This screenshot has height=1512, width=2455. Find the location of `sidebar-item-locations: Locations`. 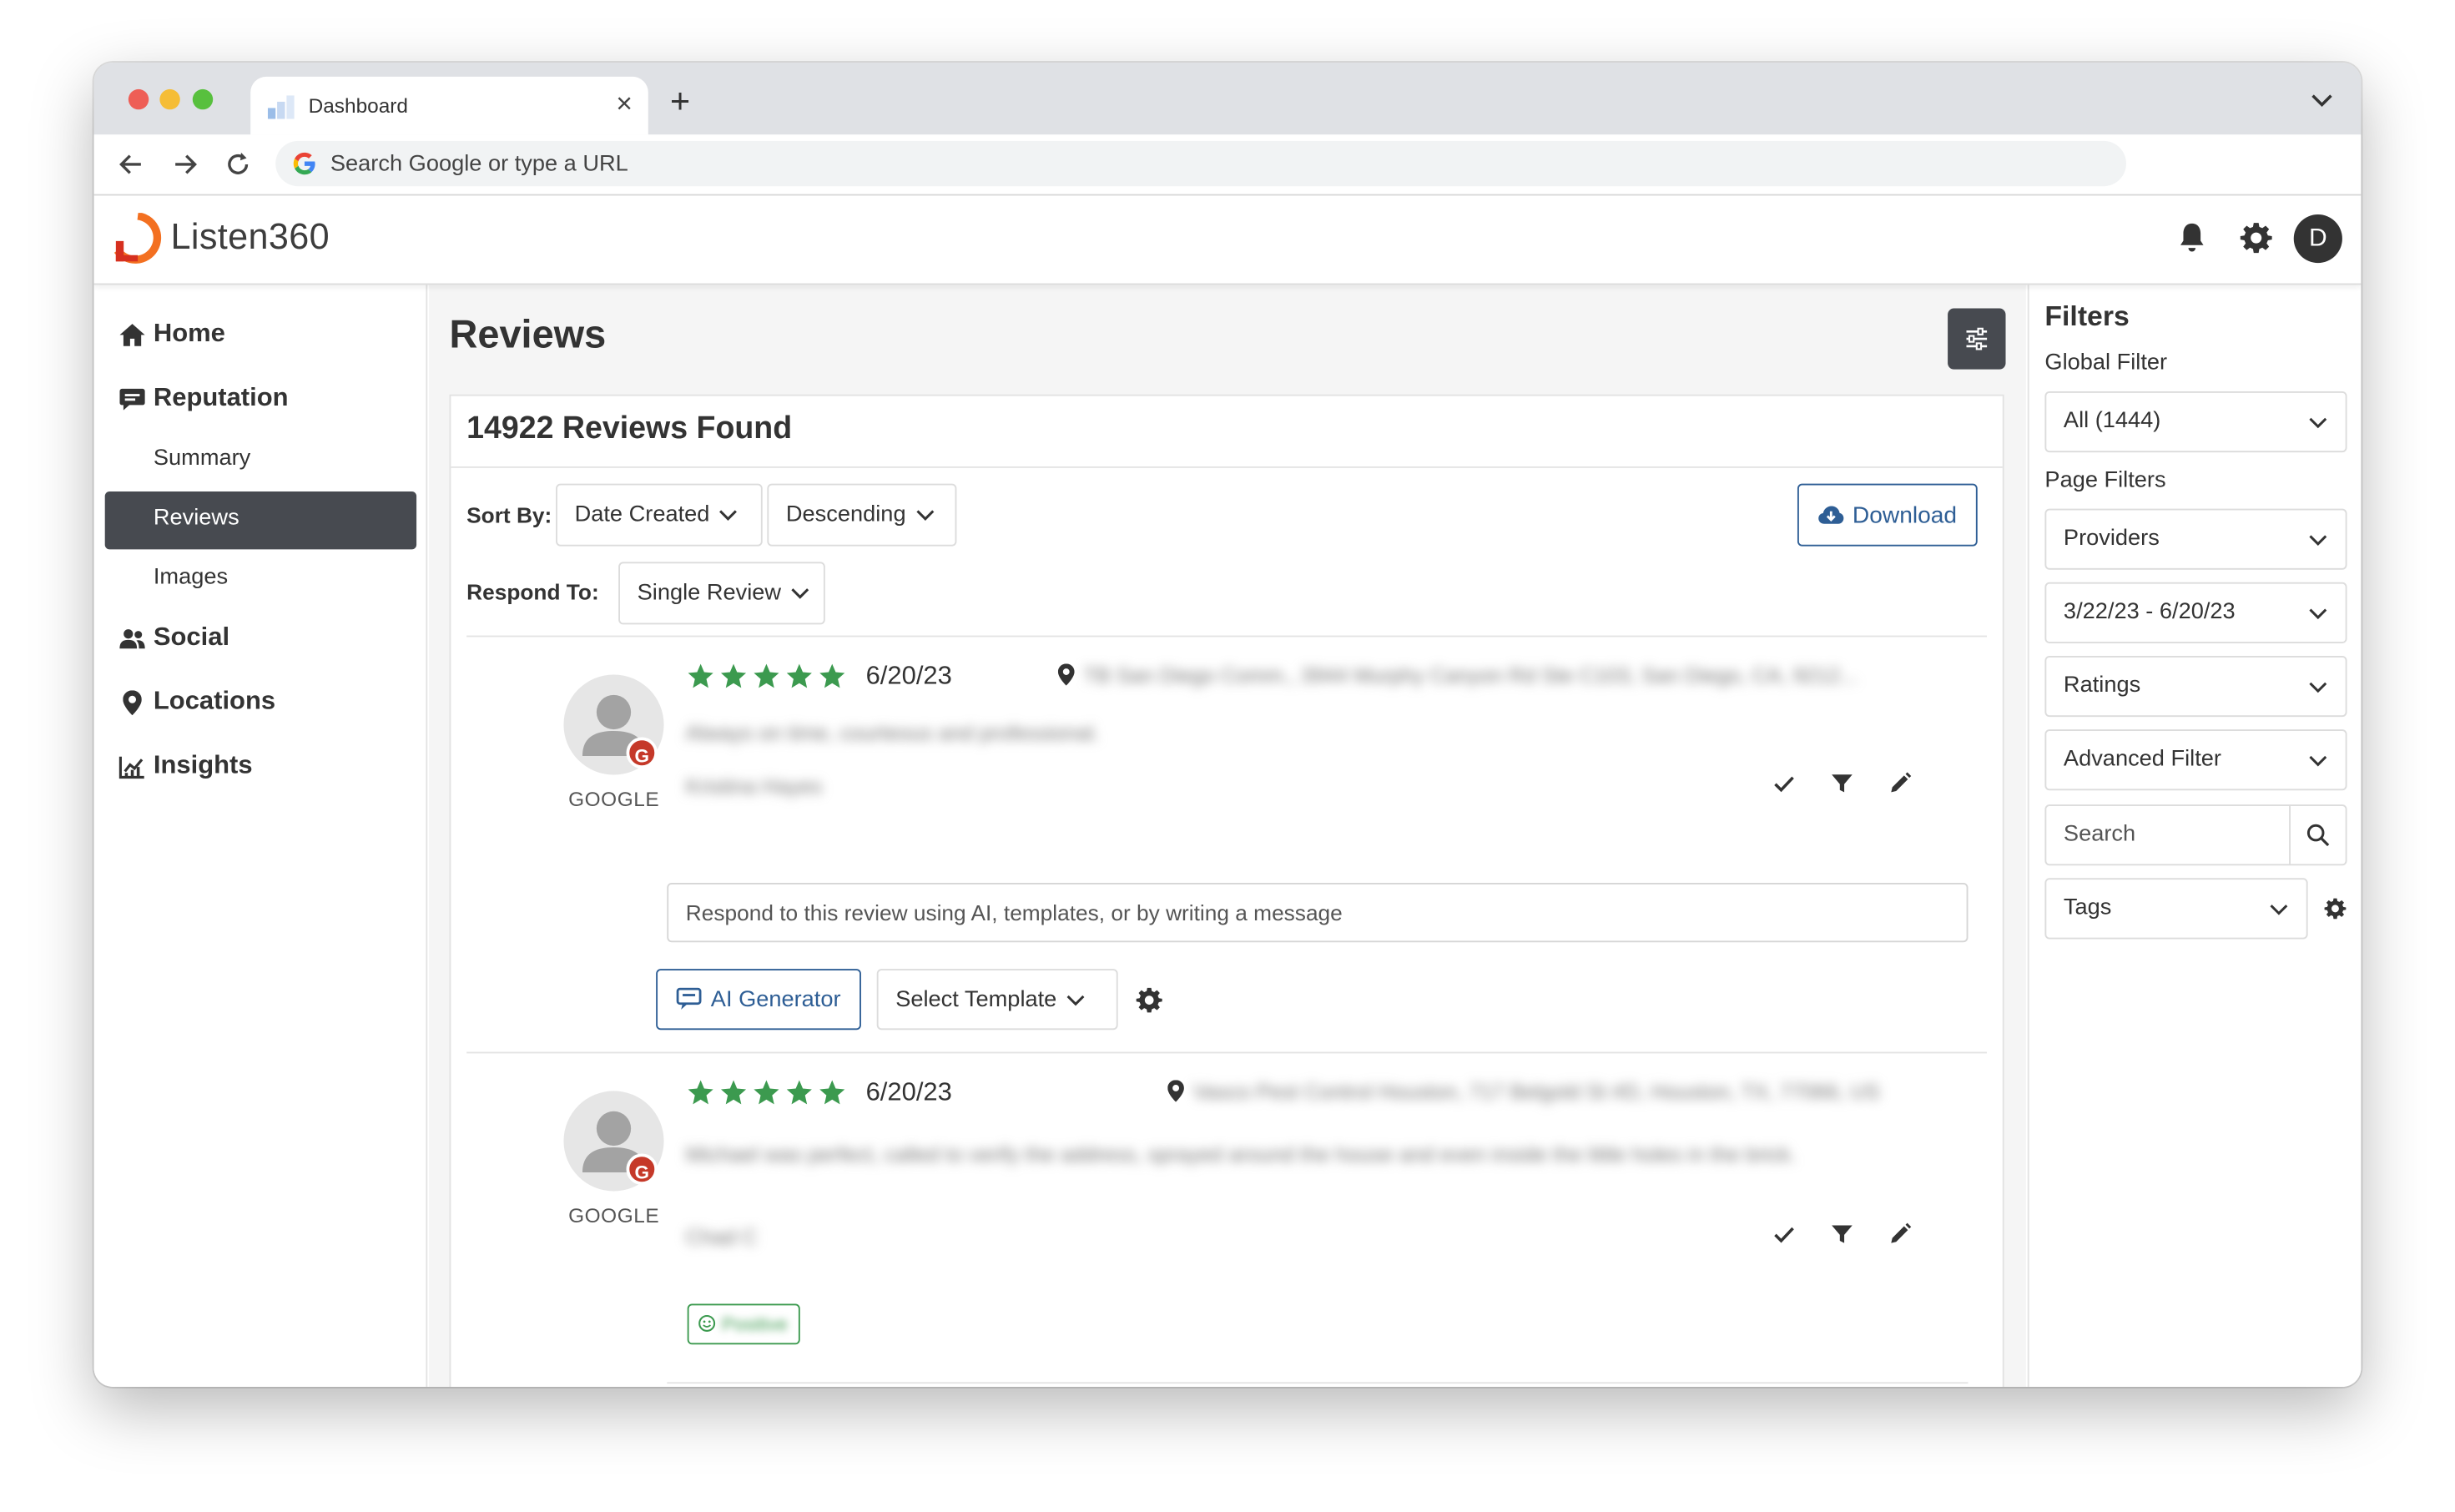

sidebar-item-locations: Locations is located at coordinates (197, 702).